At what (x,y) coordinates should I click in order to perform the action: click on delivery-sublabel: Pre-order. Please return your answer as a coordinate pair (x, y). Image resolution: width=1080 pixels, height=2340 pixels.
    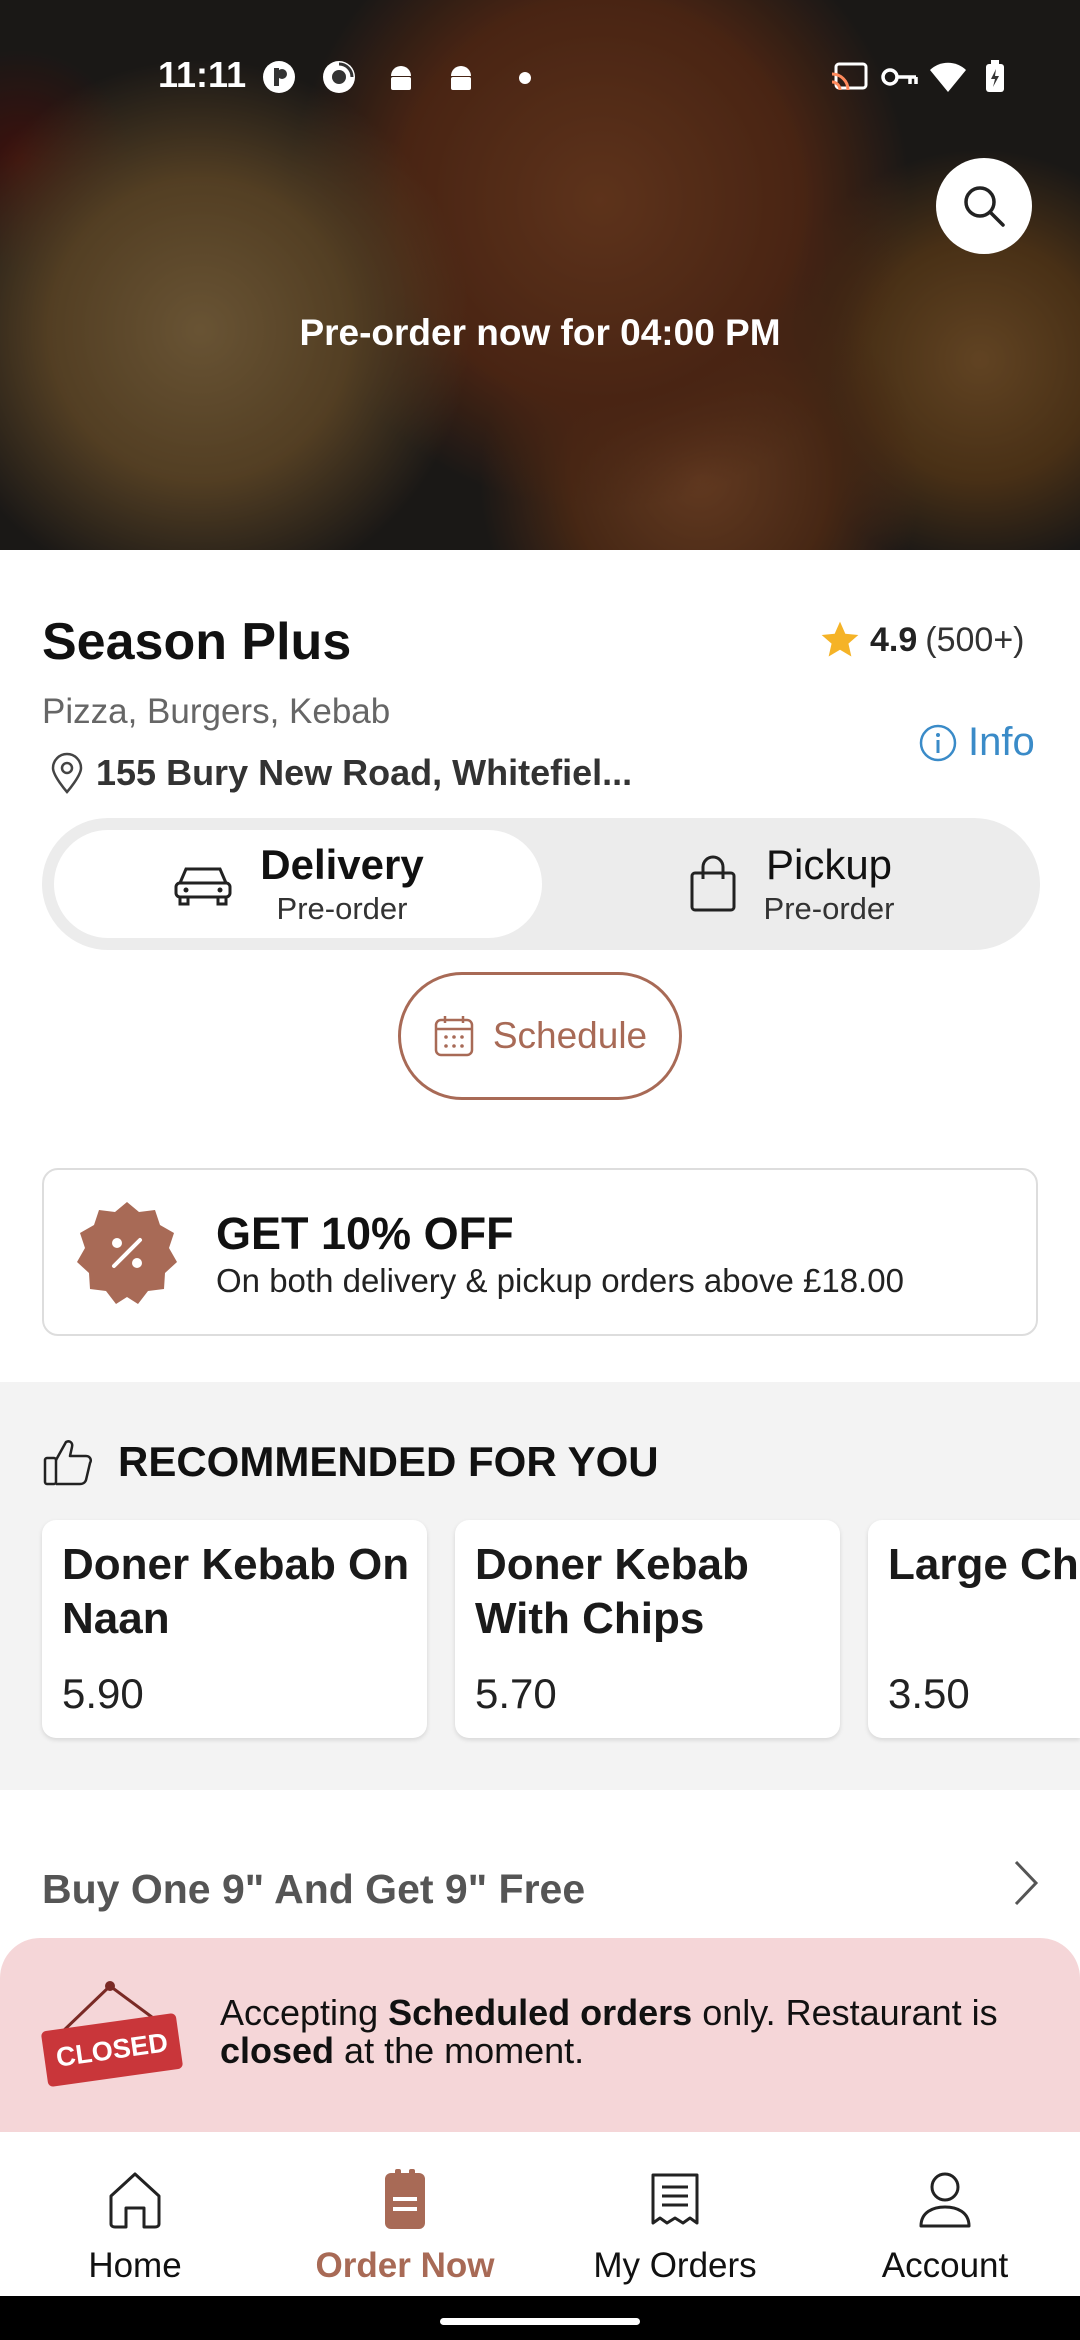
    Looking at the image, I should click on (342, 908).